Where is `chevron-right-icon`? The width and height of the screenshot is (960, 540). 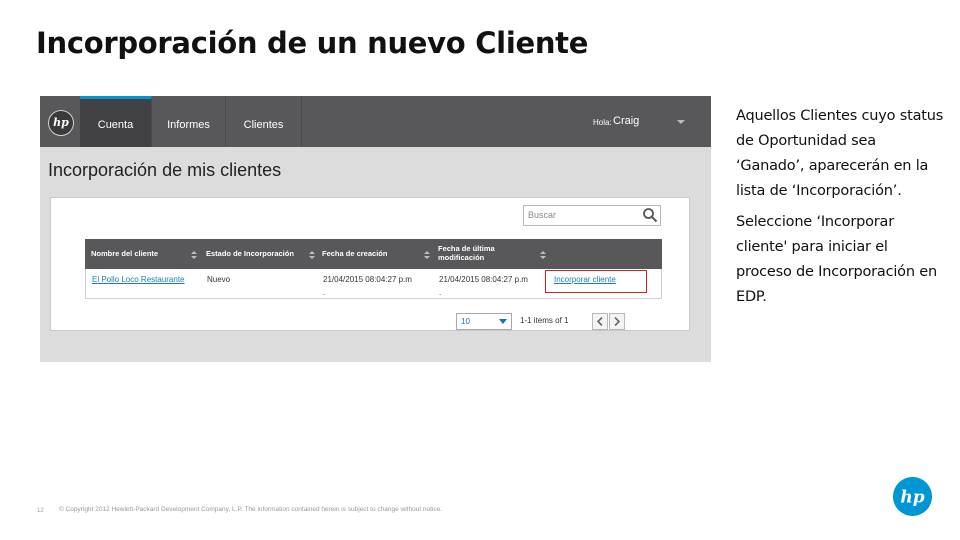
chevron-right-icon is located at coordinates (617, 321).